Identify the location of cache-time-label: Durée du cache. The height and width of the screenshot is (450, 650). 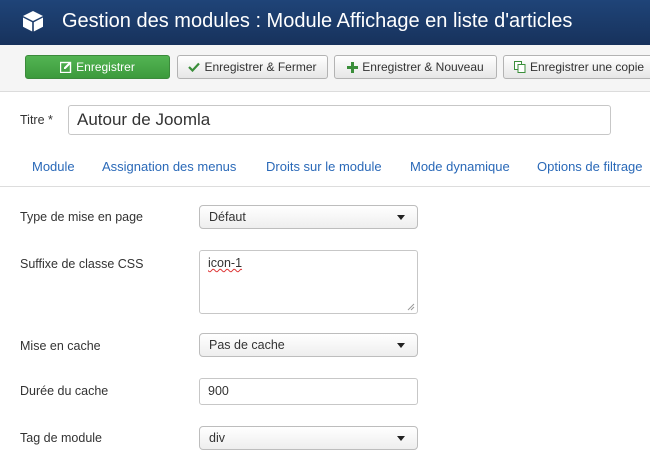
(64, 391).